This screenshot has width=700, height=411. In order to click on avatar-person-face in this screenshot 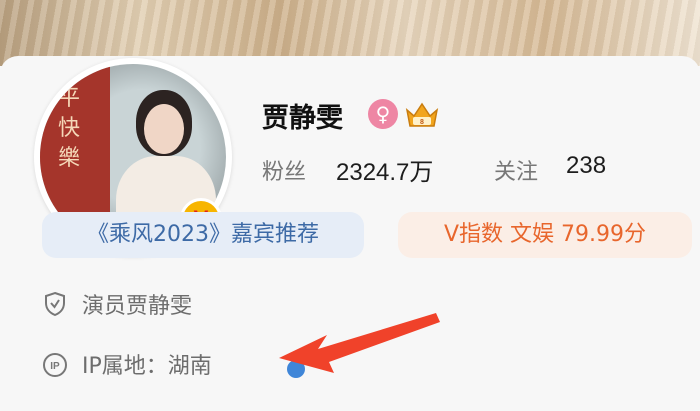, I will do `click(164, 129)`.